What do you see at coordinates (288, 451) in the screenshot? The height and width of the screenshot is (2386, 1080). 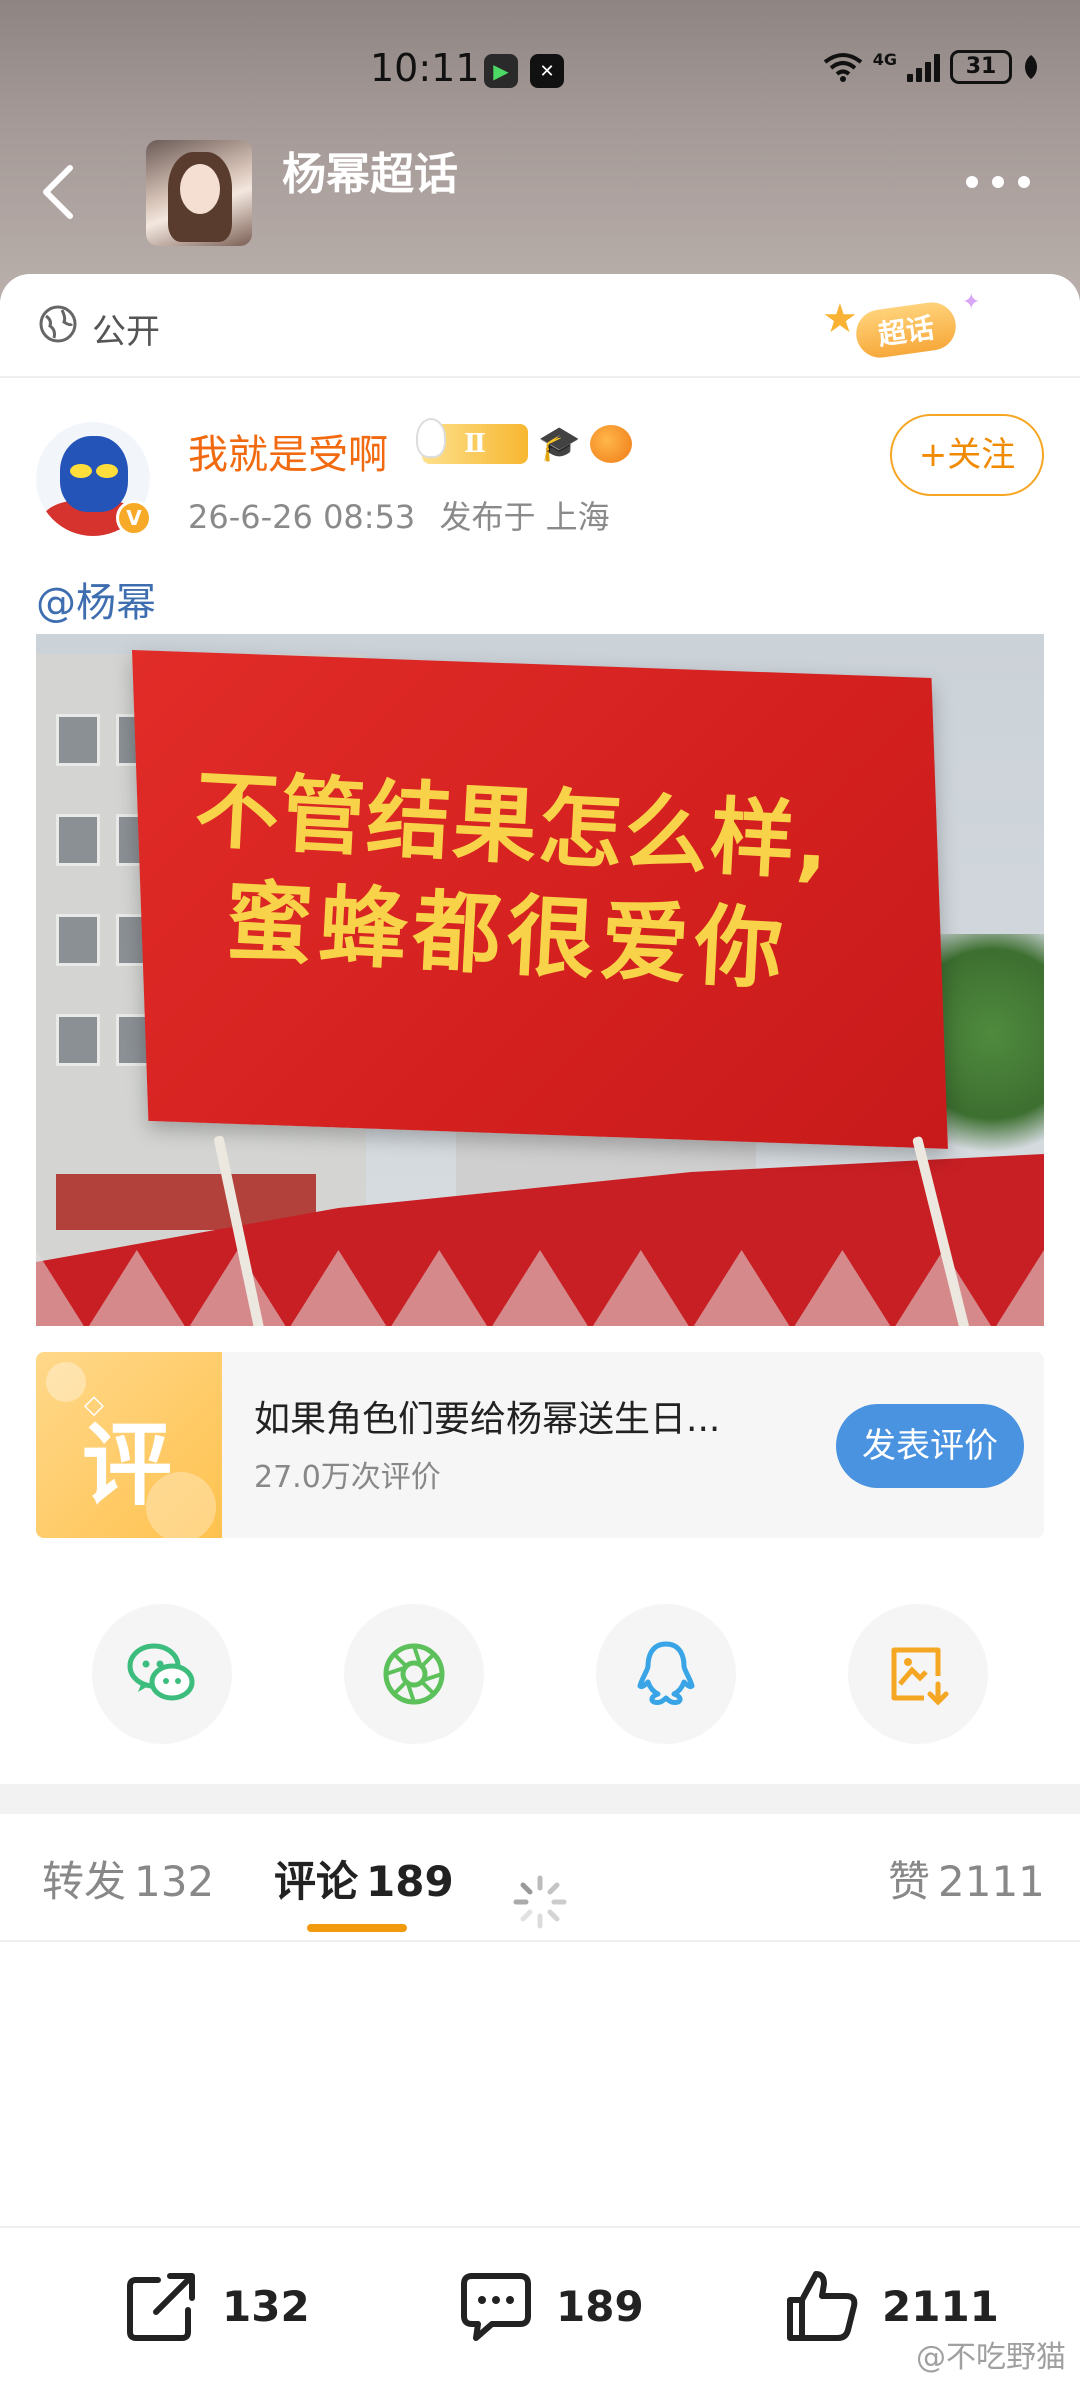 I see `author-name: 我就是受啊` at bounding box center [288, 451].